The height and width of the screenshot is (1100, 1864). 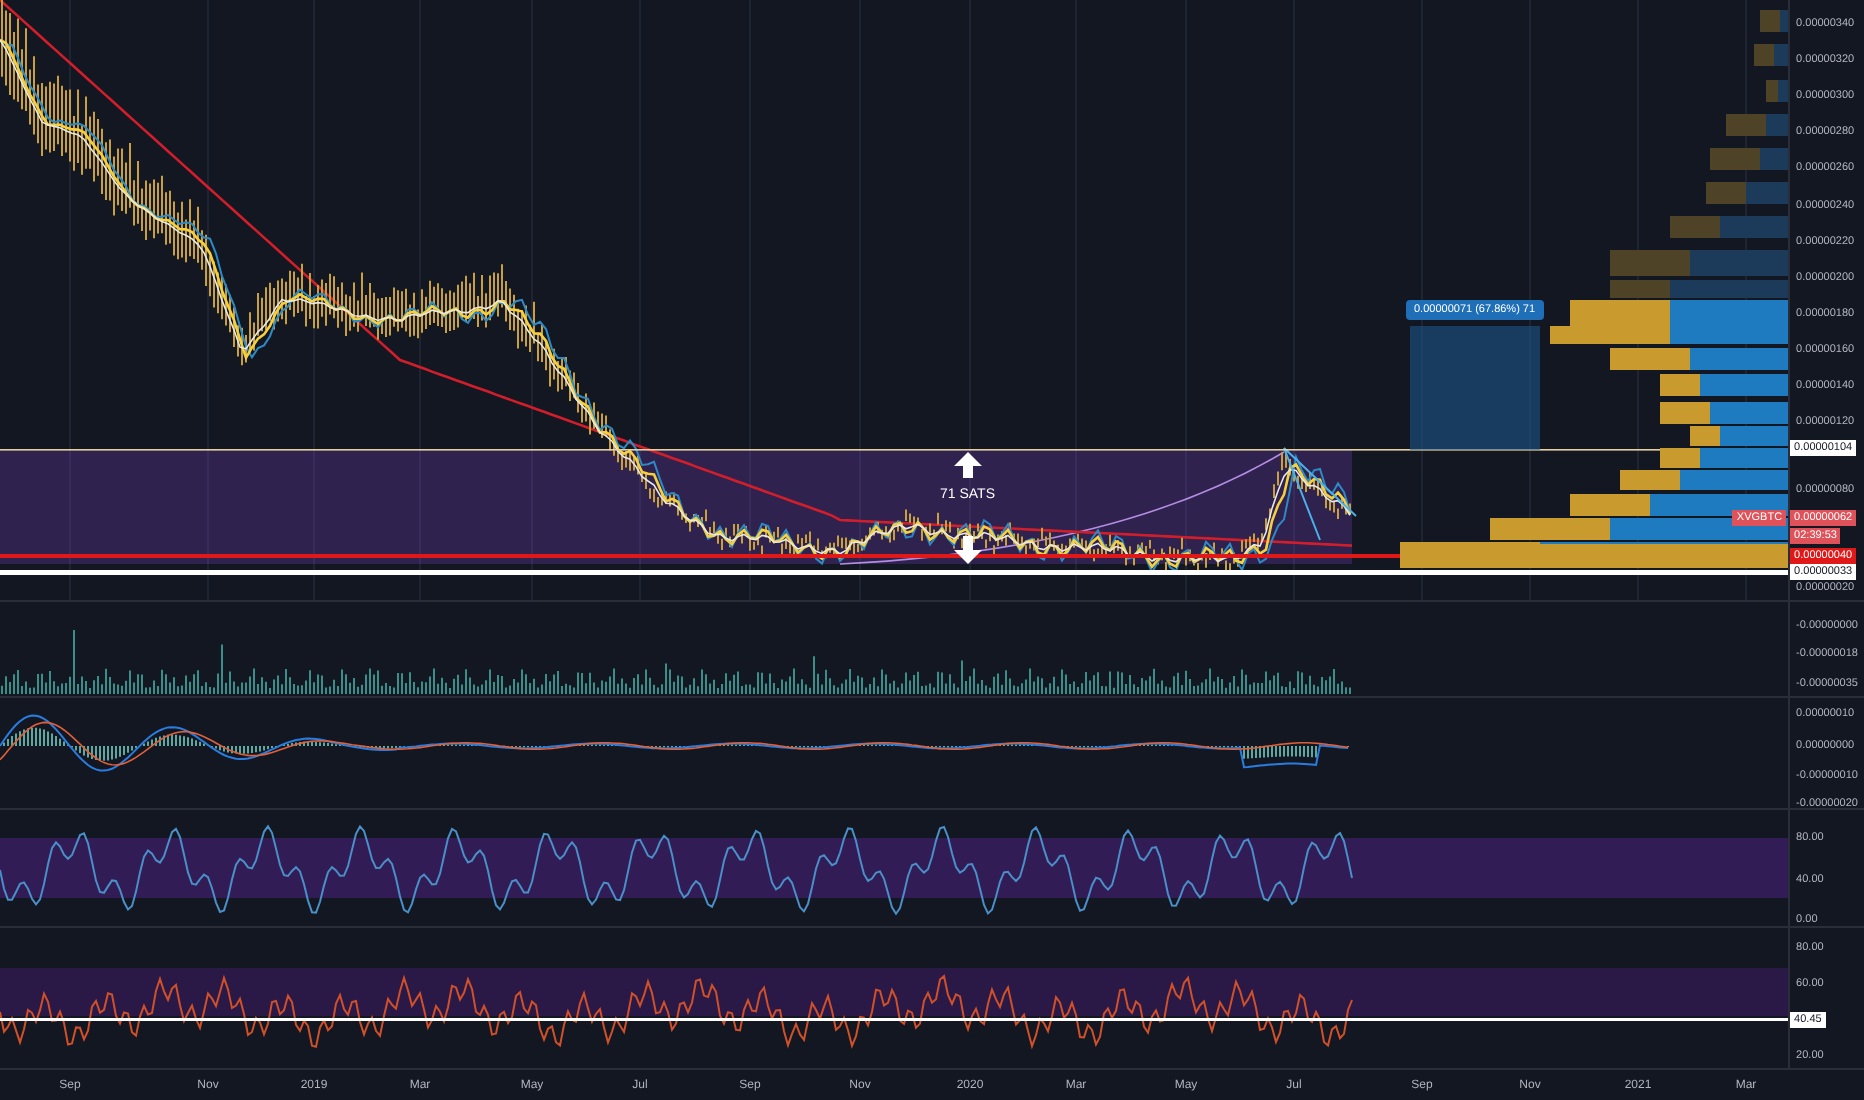 What do you see at coordinates (968, 465) in the screenshot?
I see `up-arrow-icon` at bounding box center [968, 465].